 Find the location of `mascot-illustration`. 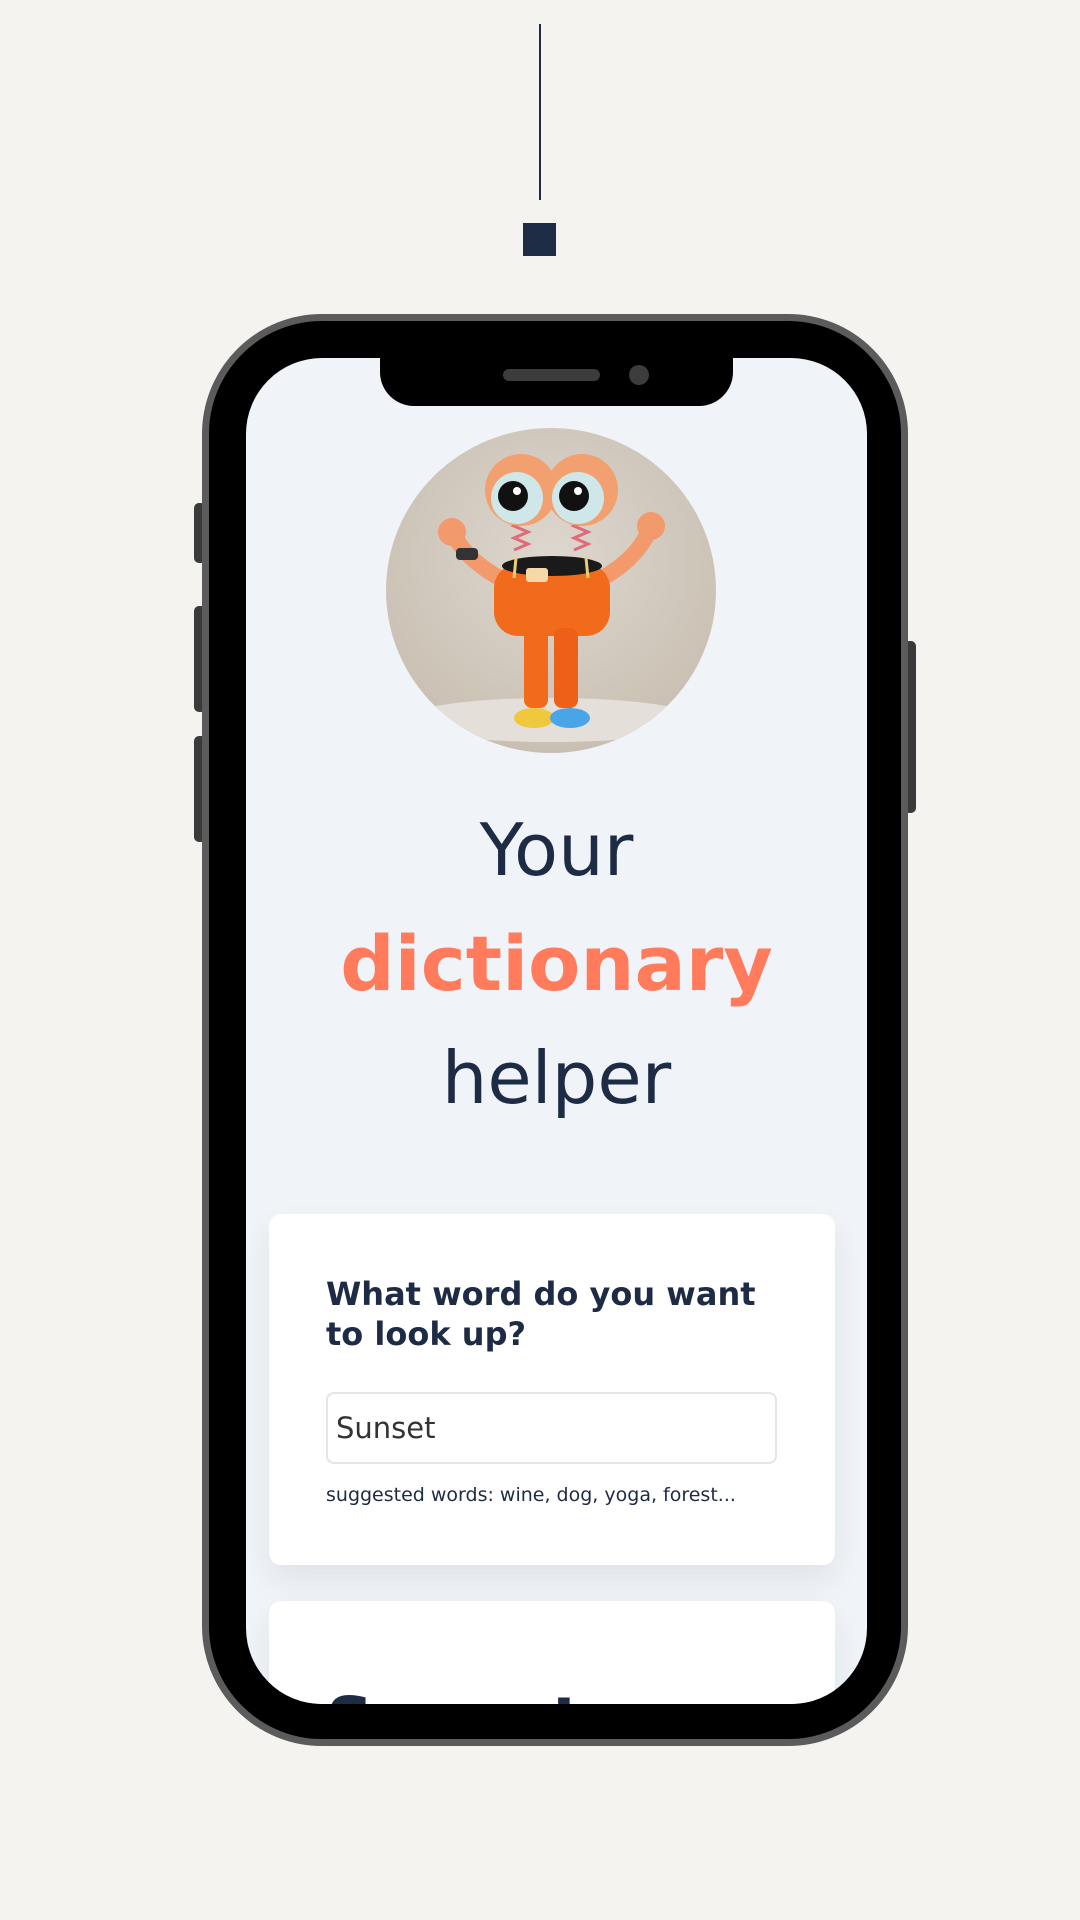

mascot-illustration is located at coordinates (551, 598).